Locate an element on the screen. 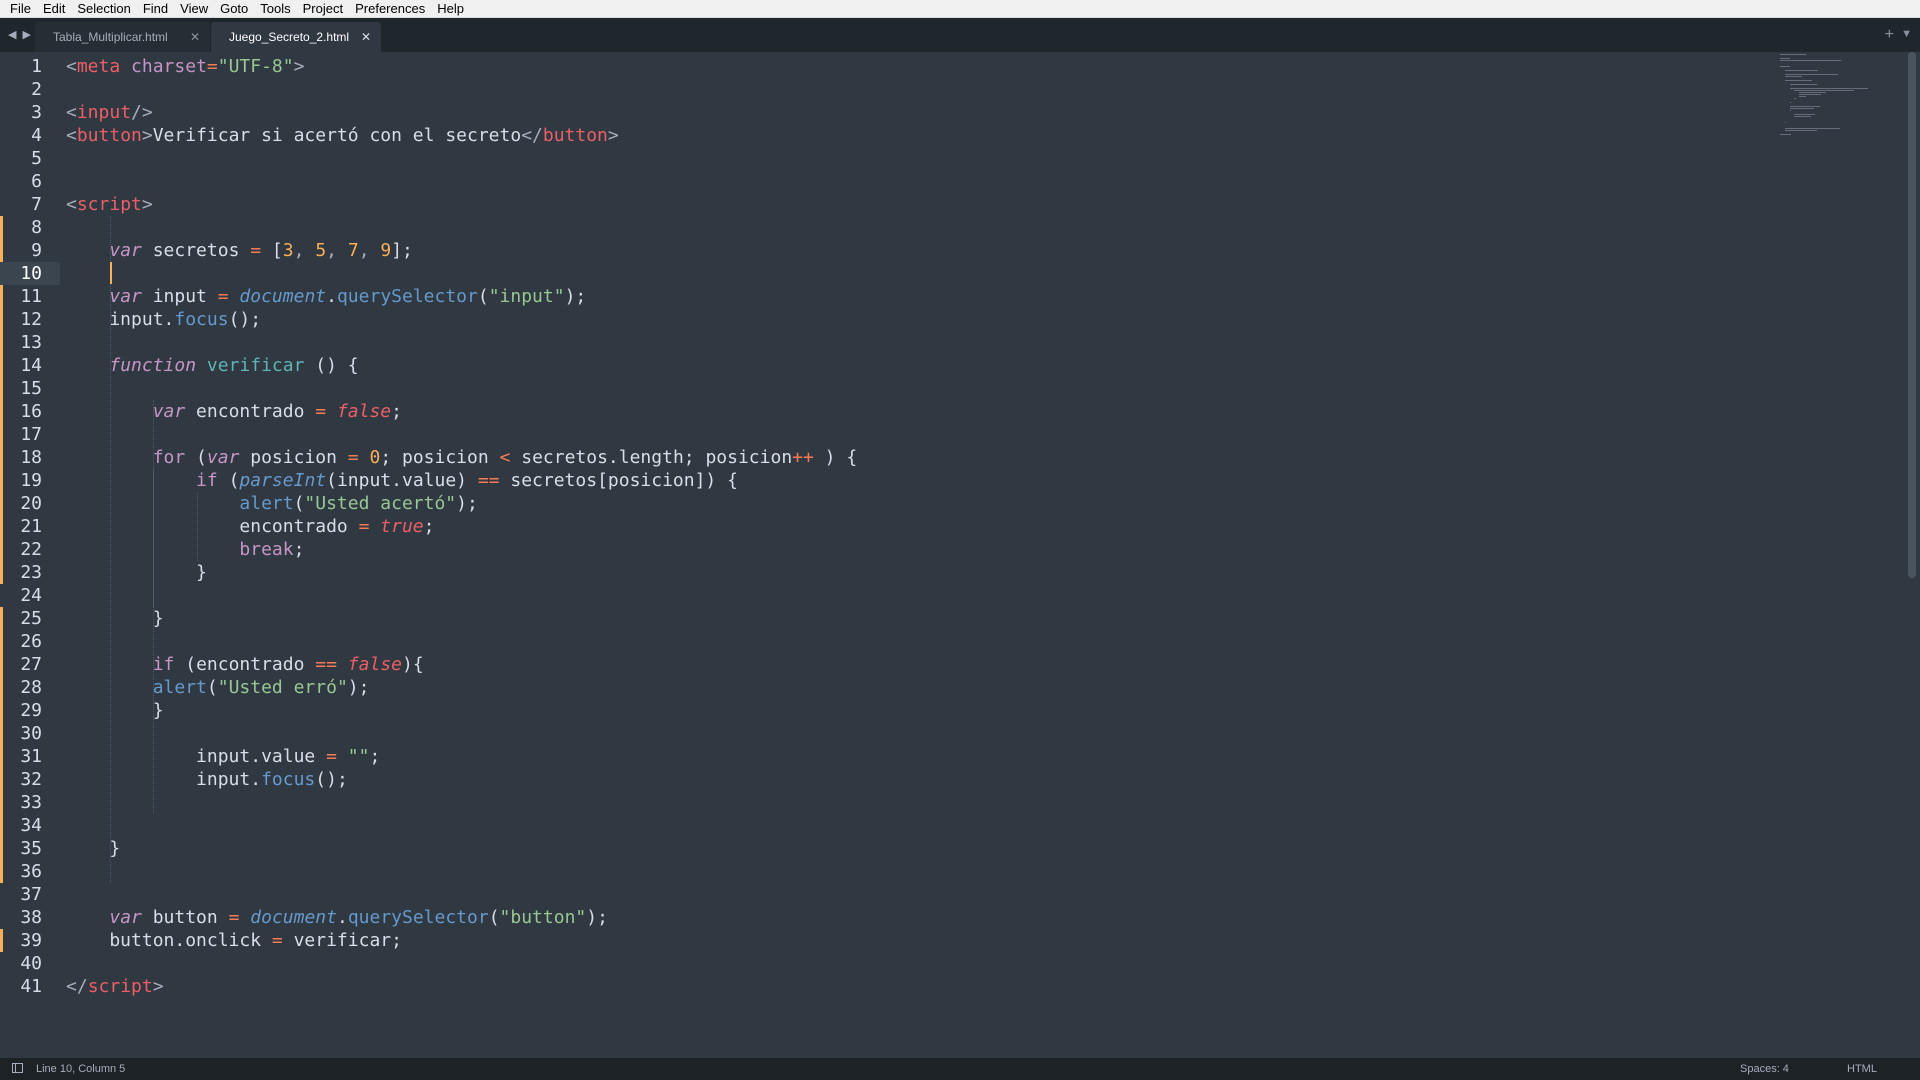 Image resolution: width=1920 pixels, height=1080 pixels. menu-item-preferences: Preferences is located at coordinates (390, 9).